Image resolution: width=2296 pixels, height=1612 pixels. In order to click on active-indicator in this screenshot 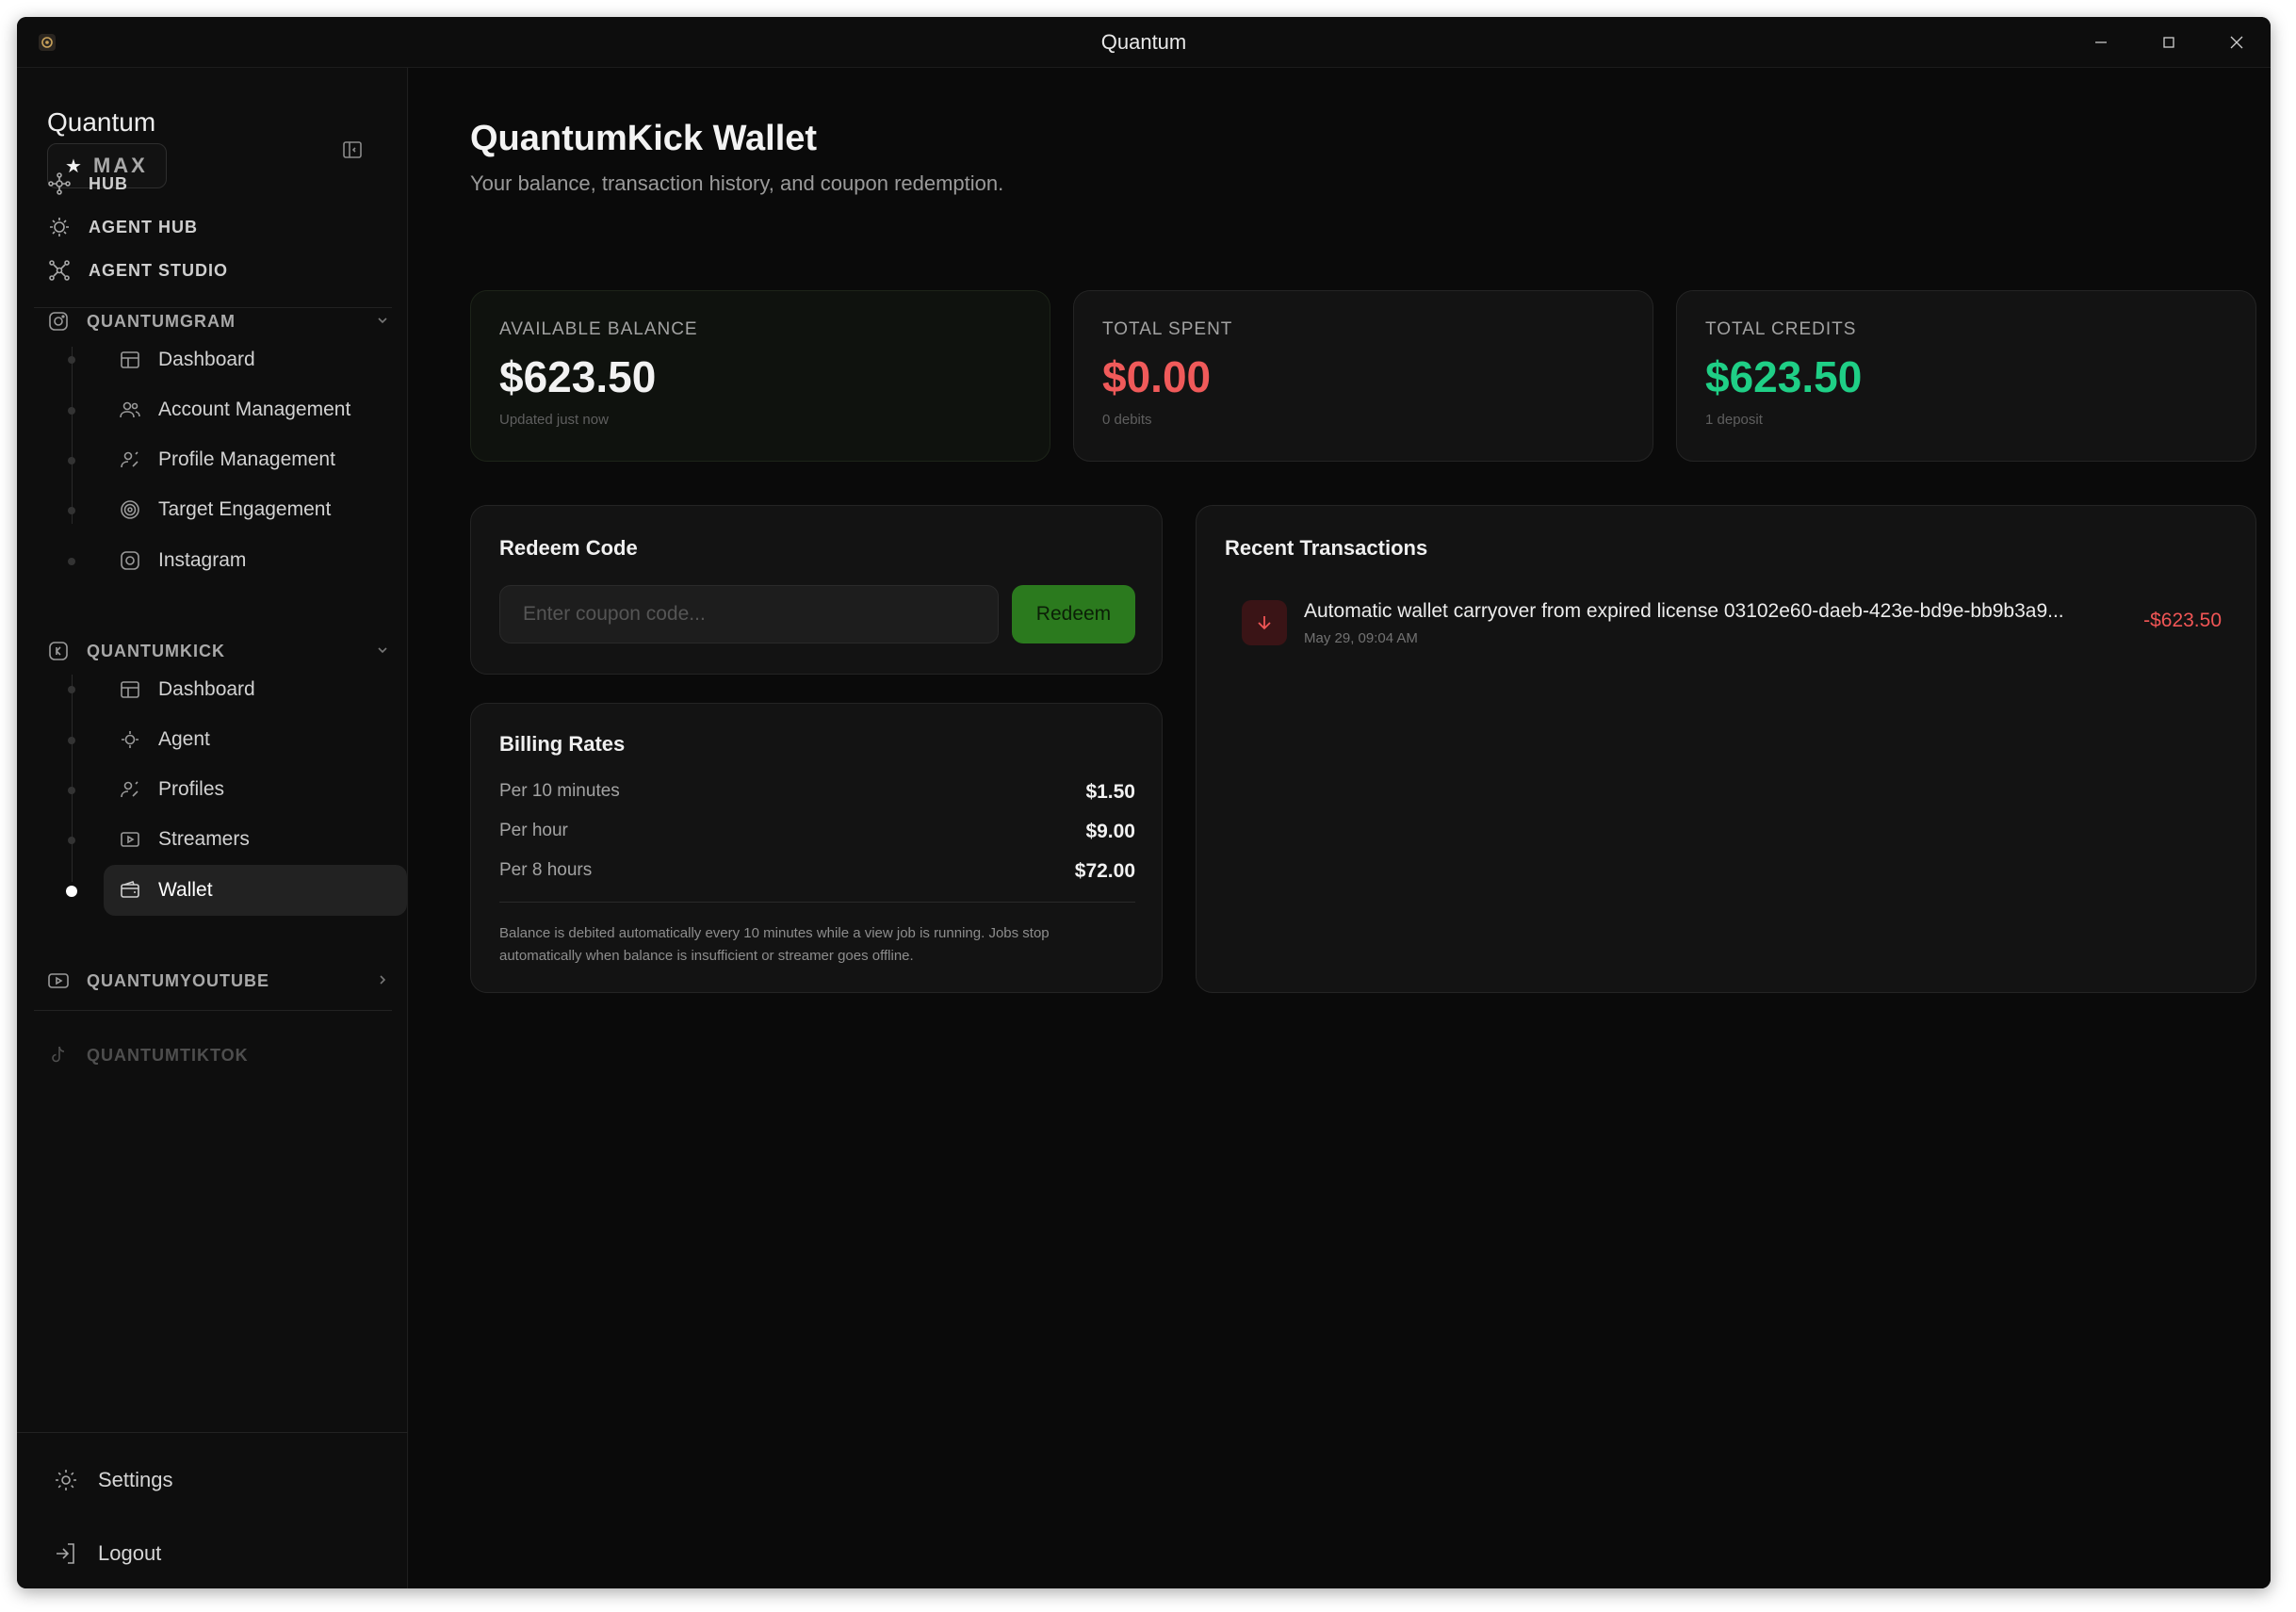, I will do `click(71, 891)`.